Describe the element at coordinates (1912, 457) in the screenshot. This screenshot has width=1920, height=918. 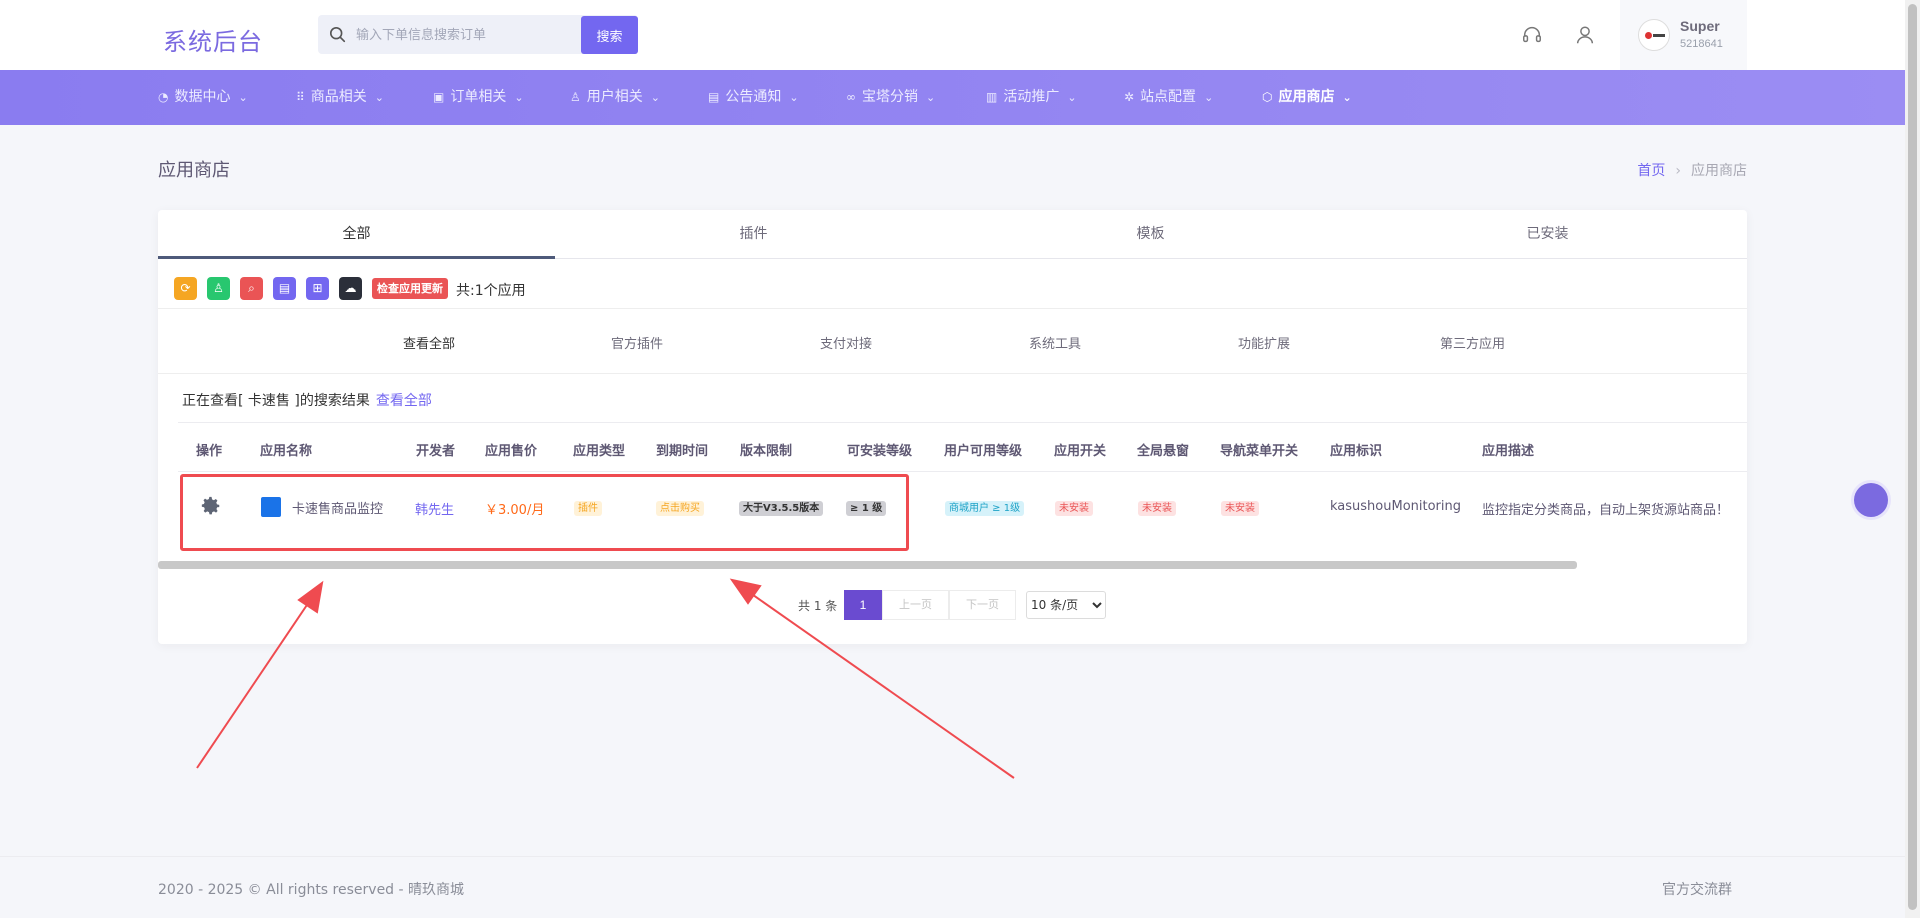
I see `vertical-scrollbar-thumb` at that location.